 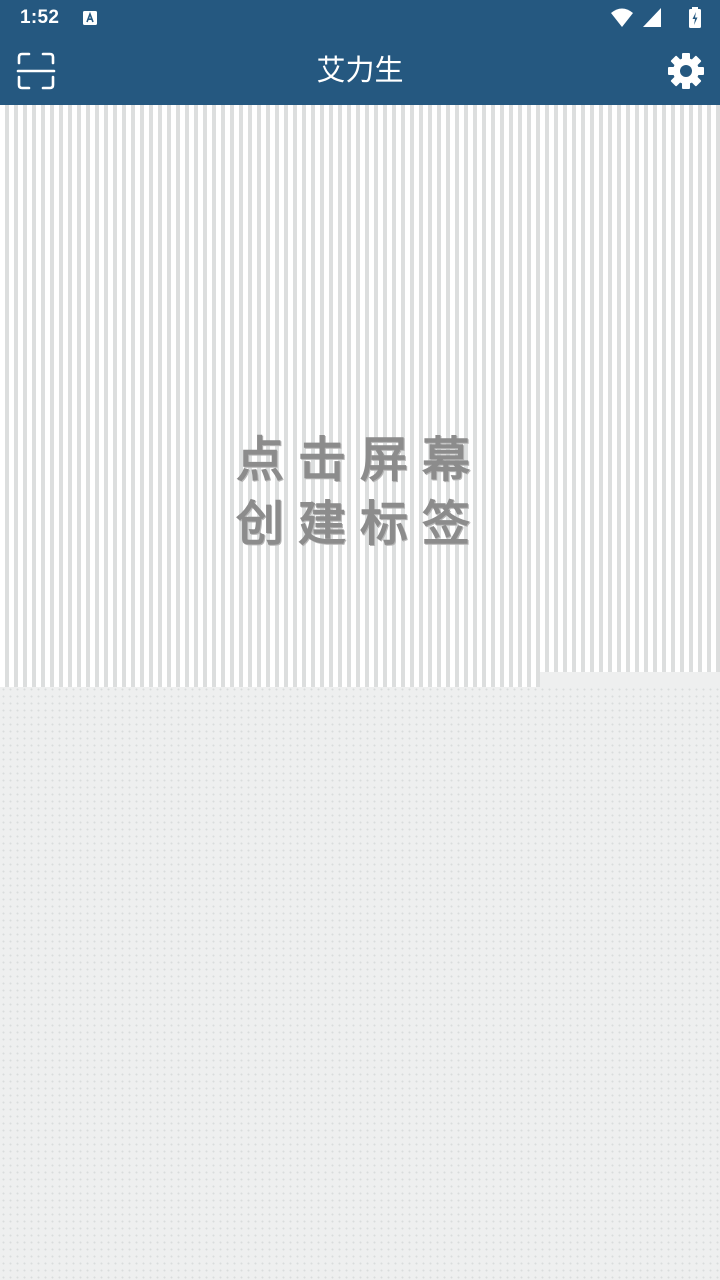 What do you see at coordinates (359, 524) in the screenshot?
I see `canvas-hint-line2: 创建标签` at bounding box center [359, 524].